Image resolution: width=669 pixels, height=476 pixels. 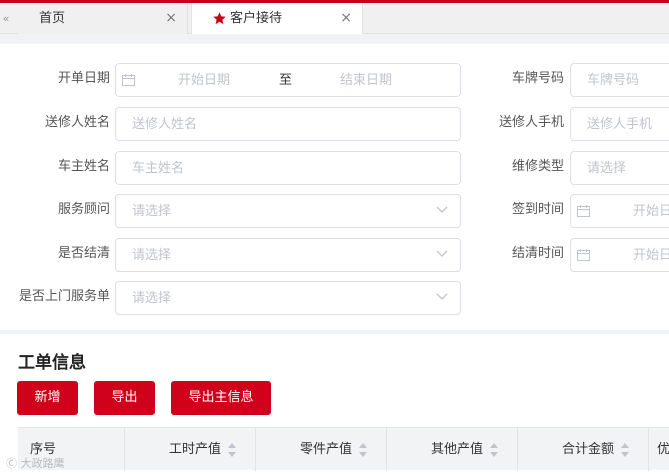 I want to click on column-header-other: 其他产值, so click(x=452, y=449).